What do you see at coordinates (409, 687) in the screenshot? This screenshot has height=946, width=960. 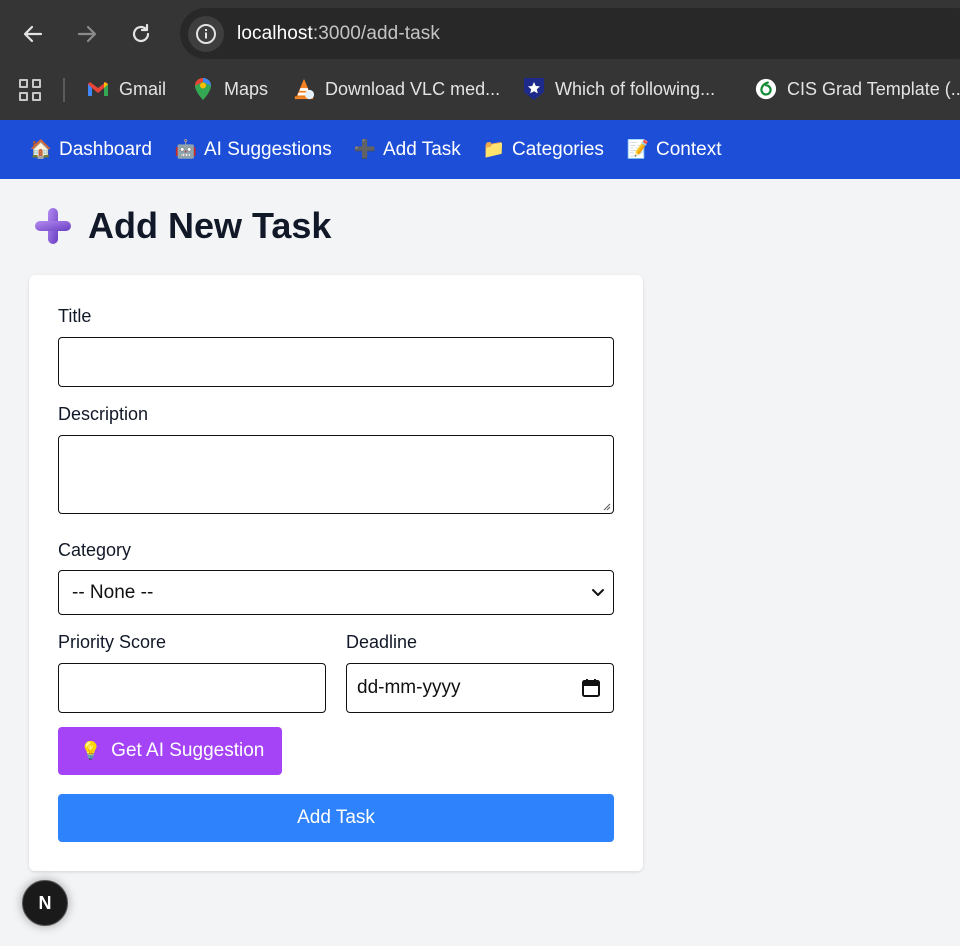 I see `deadline-placeholder: dd-mm-yyyy` at bounding box center [409, 687].